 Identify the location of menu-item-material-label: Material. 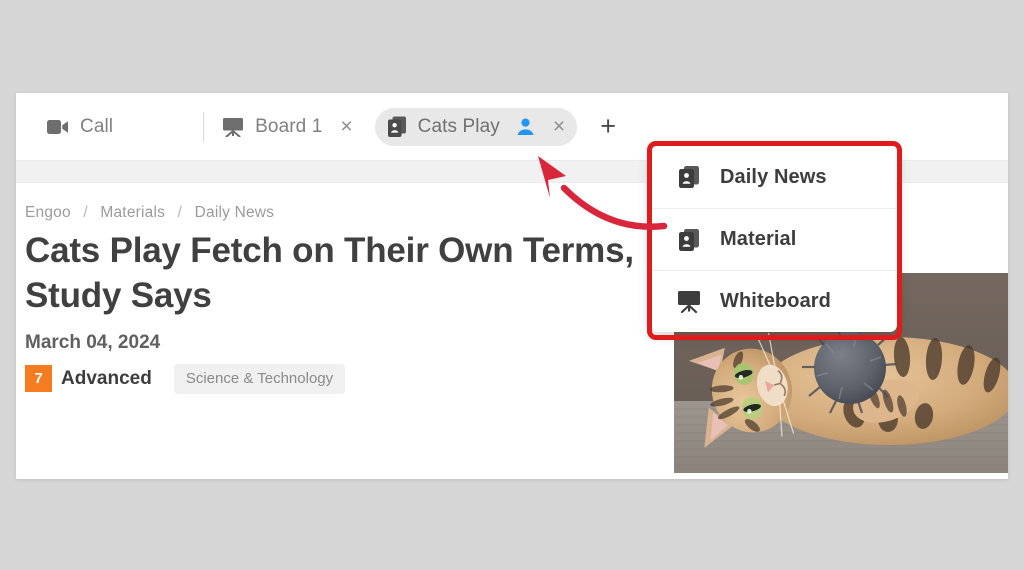
(758, 239).